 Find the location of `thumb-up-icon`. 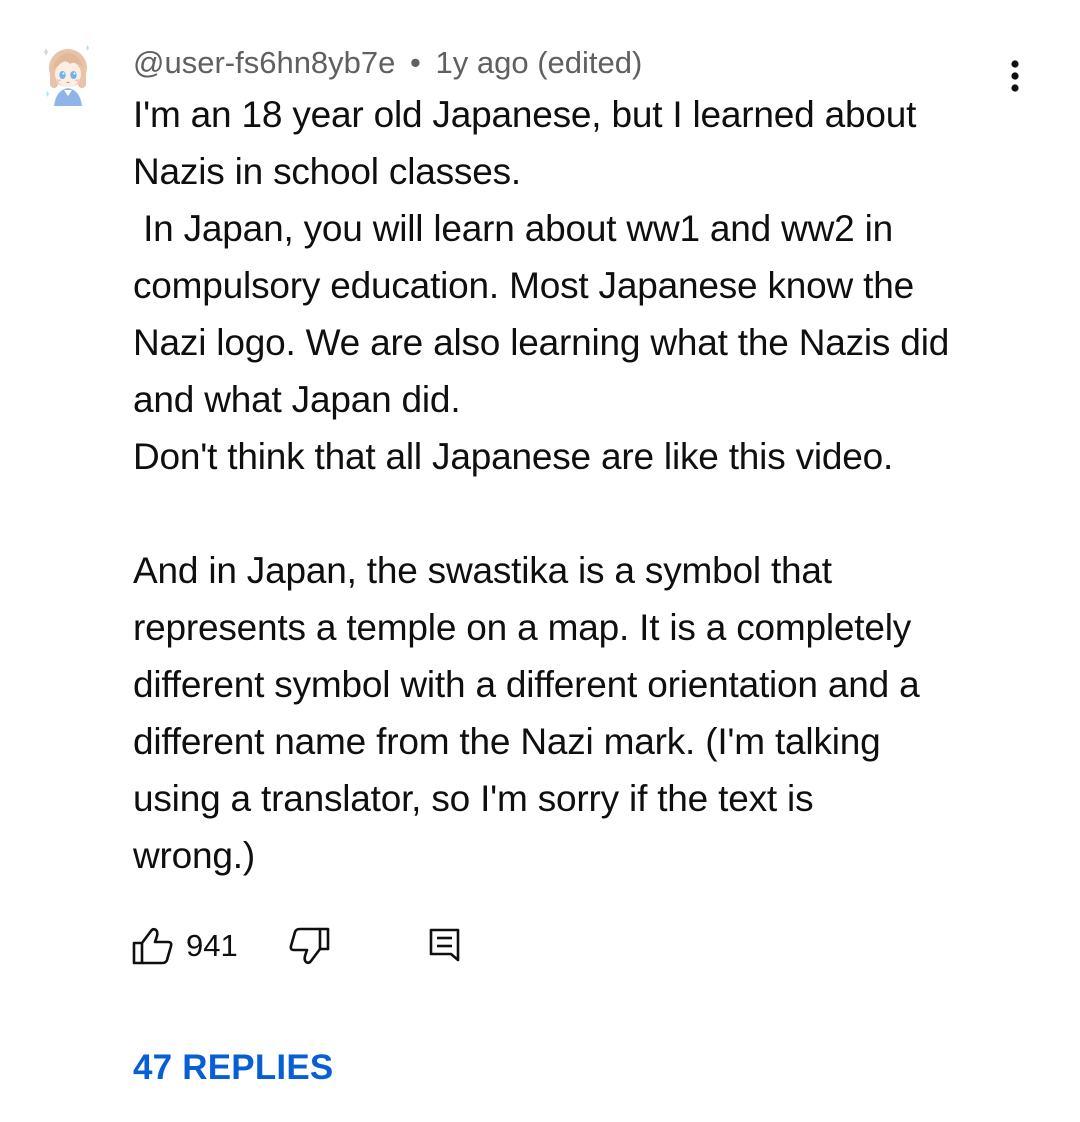

thumb-up-icon is located at coordinates (152, 946).